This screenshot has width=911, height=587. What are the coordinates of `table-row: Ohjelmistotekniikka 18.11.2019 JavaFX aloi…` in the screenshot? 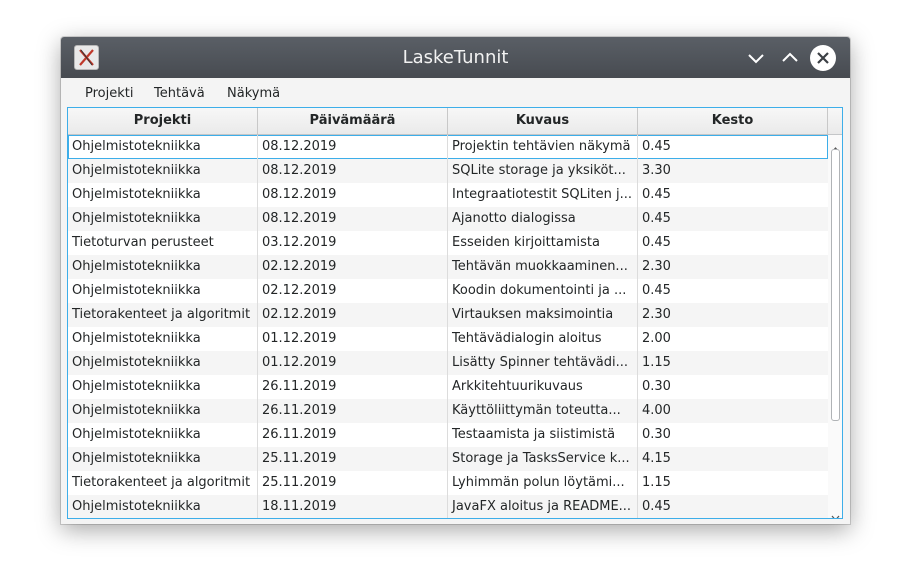 It's located at (448, 506).